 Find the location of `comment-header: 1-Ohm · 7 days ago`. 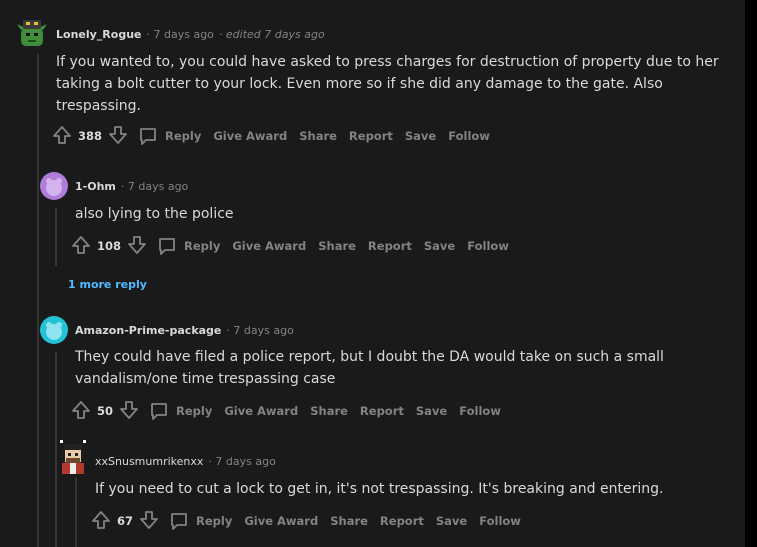

comment-header: 1-Ohm · 7 days ago is located at coordinates (131, 186).